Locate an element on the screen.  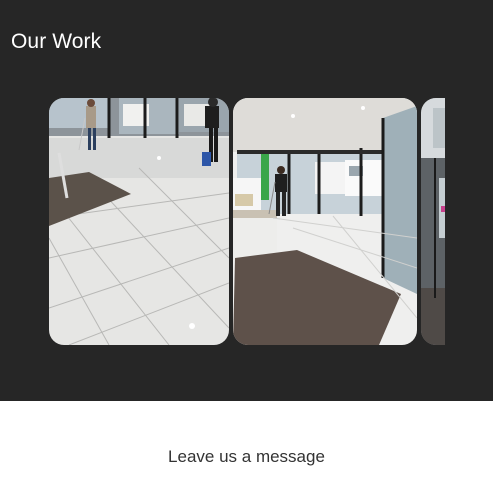
partial-next-photo is located at coordinates (433, 221).